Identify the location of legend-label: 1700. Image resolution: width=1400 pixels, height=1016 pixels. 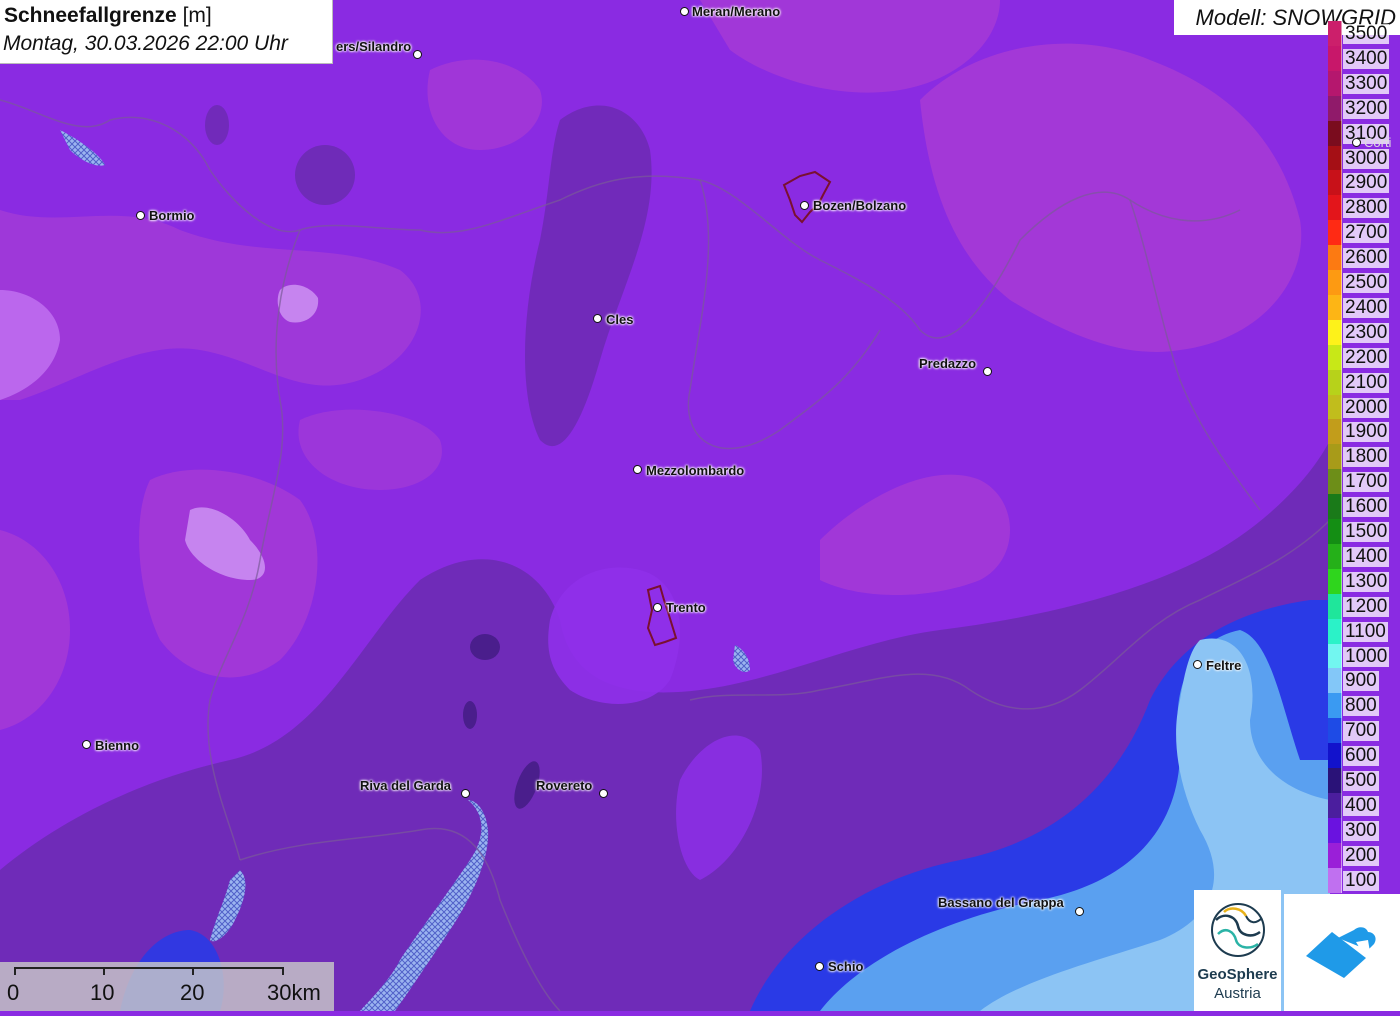
(1366, 481).